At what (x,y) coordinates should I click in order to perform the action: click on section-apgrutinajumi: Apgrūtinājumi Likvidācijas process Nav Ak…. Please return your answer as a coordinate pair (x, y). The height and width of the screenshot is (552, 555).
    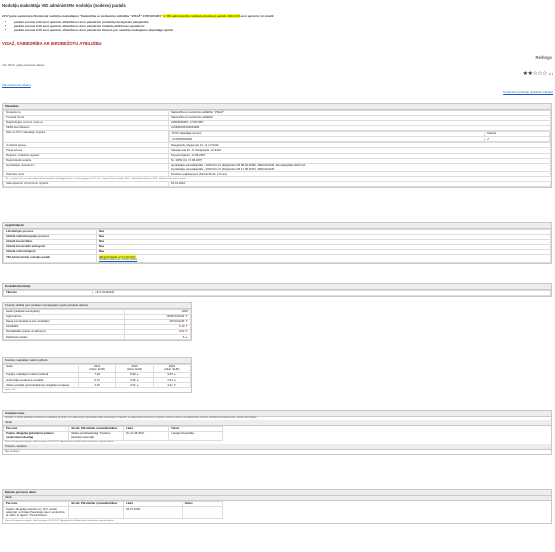
    Looking at the image, I should click on (277, 243).